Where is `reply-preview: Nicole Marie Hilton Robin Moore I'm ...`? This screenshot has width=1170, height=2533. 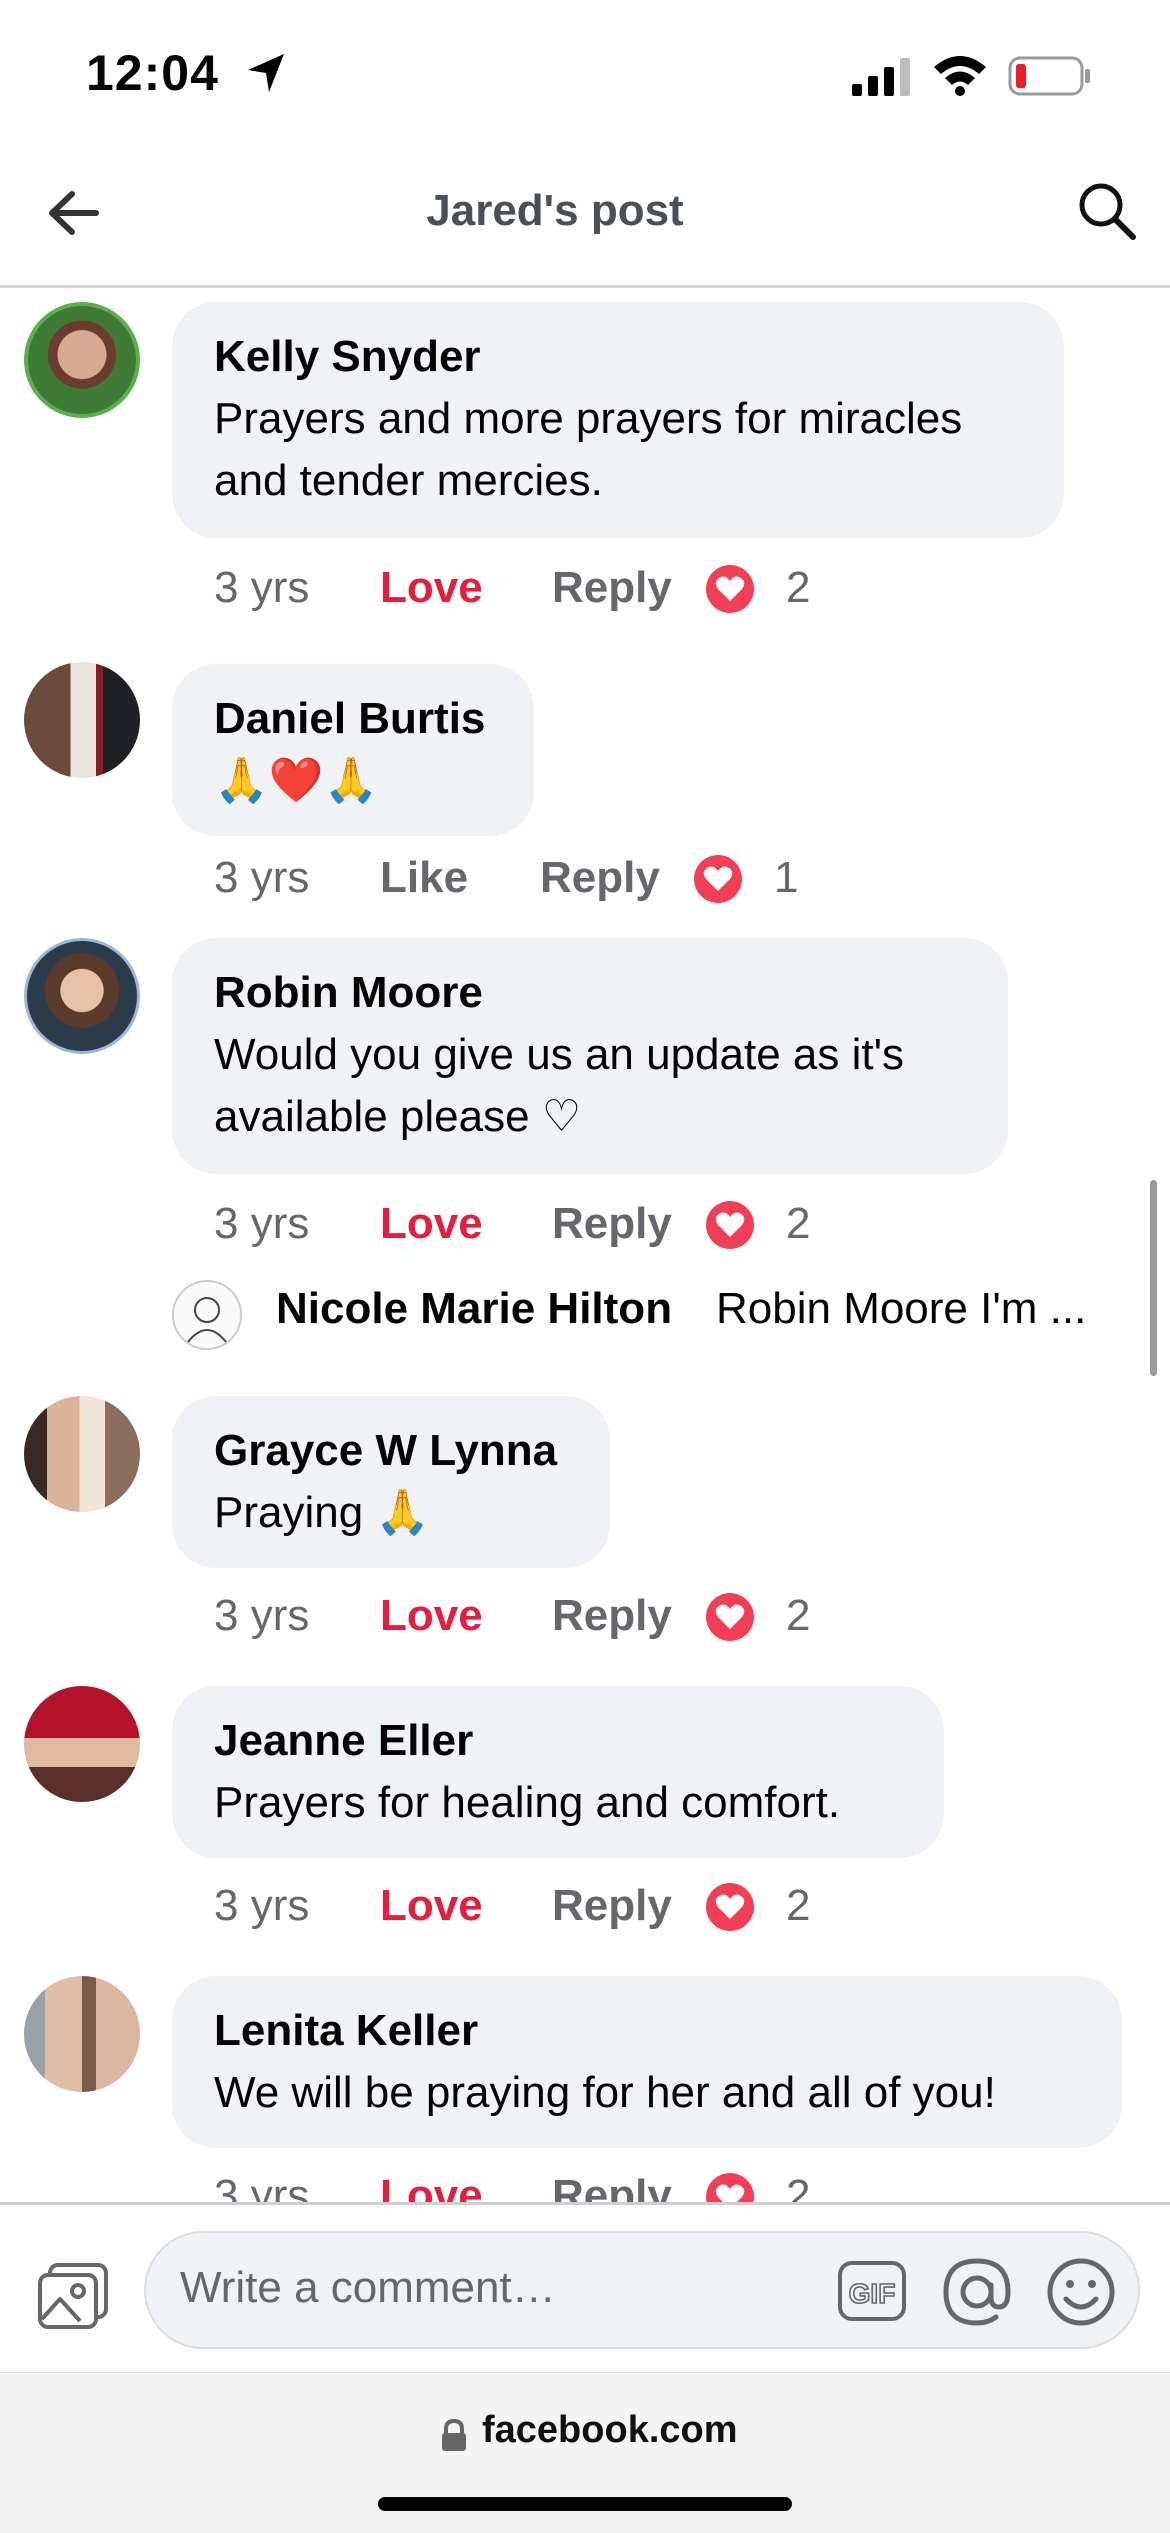
reply-preview: Nicole Marie Hilton Robin Moore I'm ... is located at coordinates (585, 1314).